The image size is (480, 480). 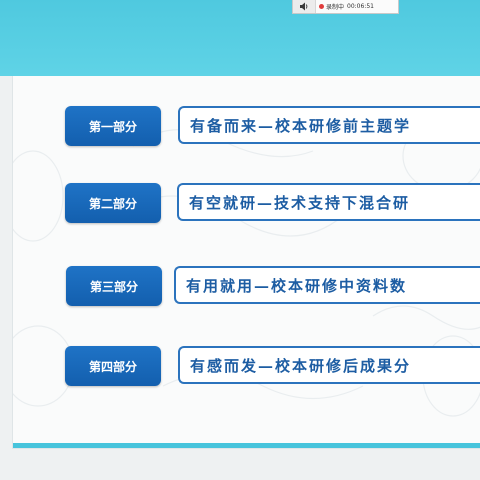 I want to click on section-row-3: 第三部分 有用就用—校本研修中资料数, so click(x=273, y=286).